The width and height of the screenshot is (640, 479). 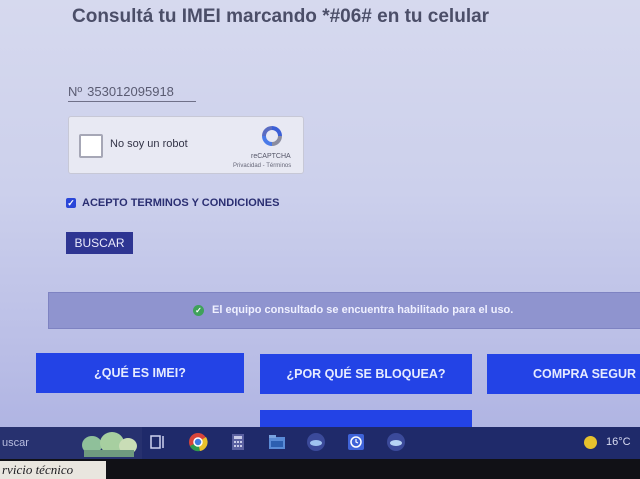 I want to click on calculator-icon, so click(x=238, y=442).